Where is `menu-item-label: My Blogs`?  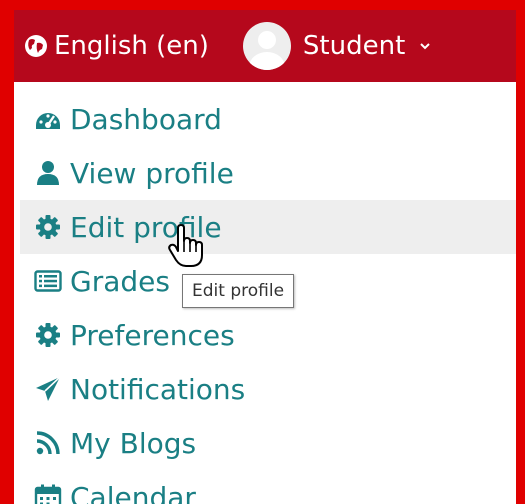 menu-item-label: My Blogs is located at coordinates (133, 443).